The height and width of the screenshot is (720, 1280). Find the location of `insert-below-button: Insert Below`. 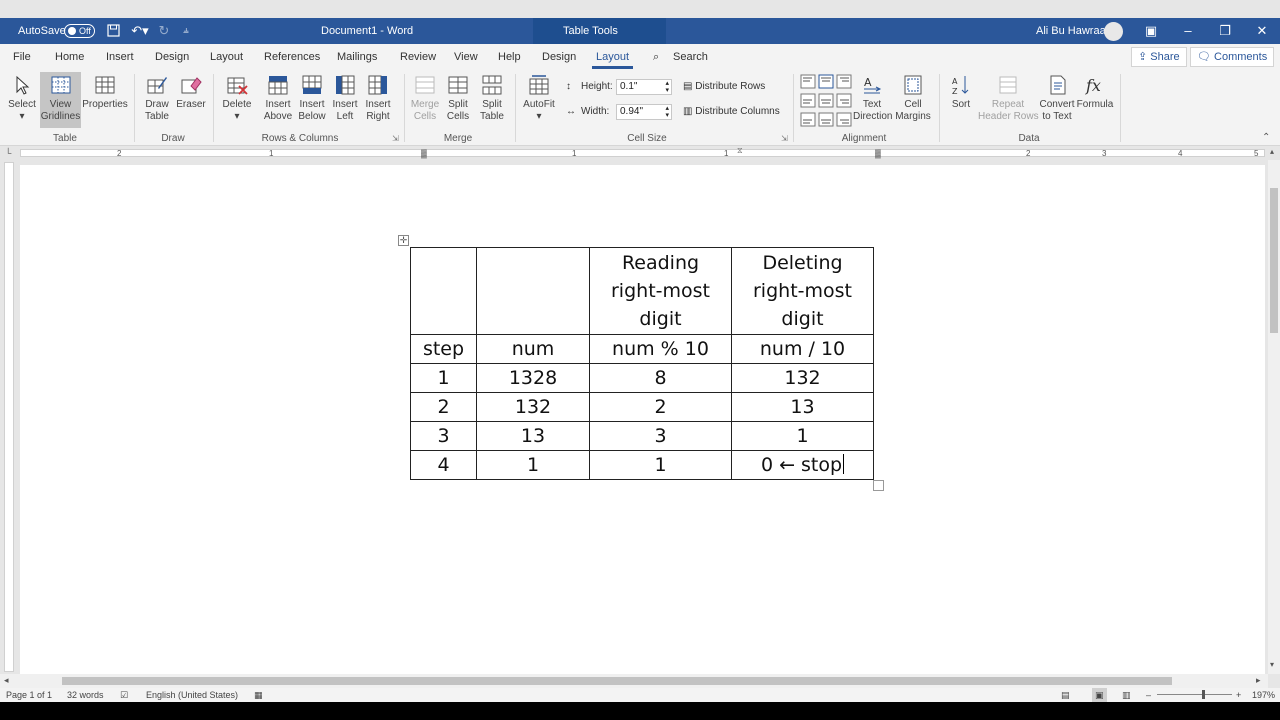

insert-below-button: Insert Below is located at coordinates (312, 97).